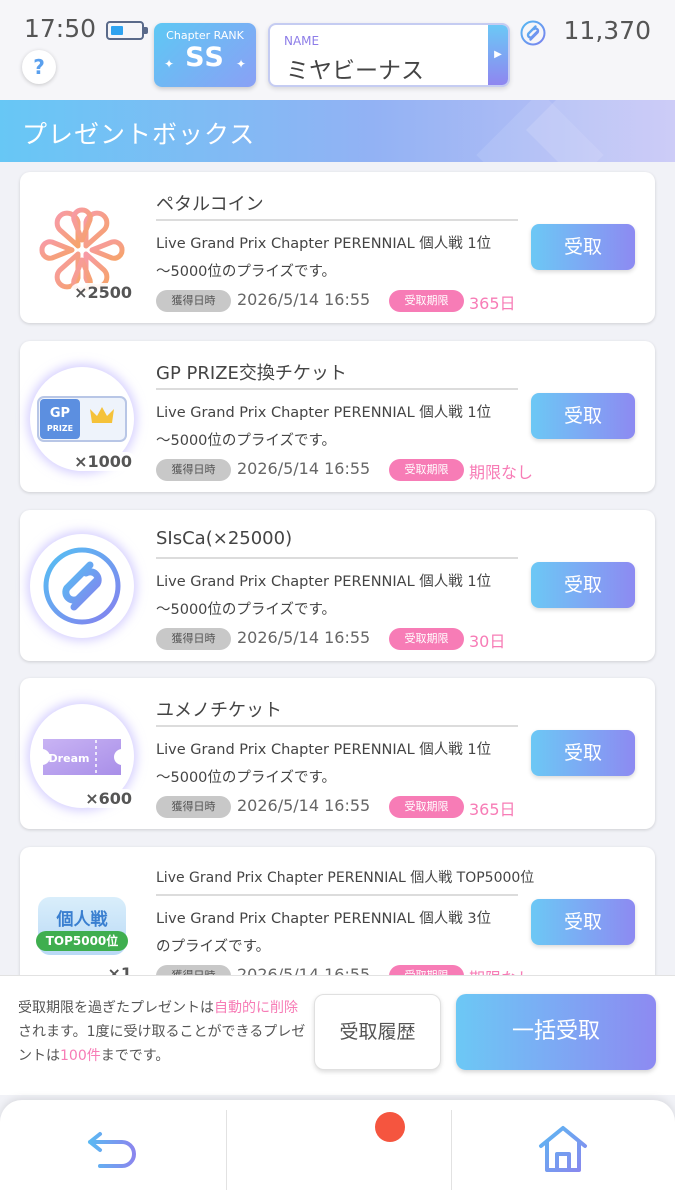 This screenshot has width=675, height=1200. I want to click on receive-history-button: 受取履歴, so click(377, 1032).